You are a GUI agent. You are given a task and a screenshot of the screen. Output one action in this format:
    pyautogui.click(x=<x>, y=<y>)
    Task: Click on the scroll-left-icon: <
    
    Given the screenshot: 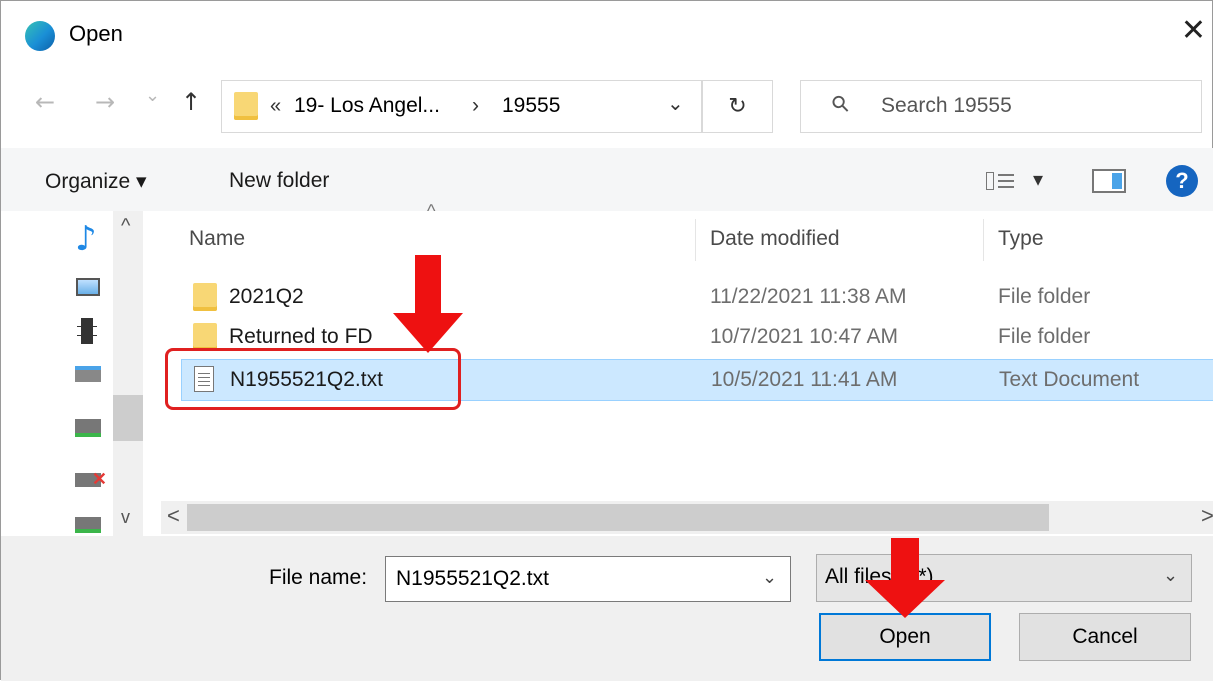 What is the action you would take?
    pyautogui.click(x=173, y=516)
    